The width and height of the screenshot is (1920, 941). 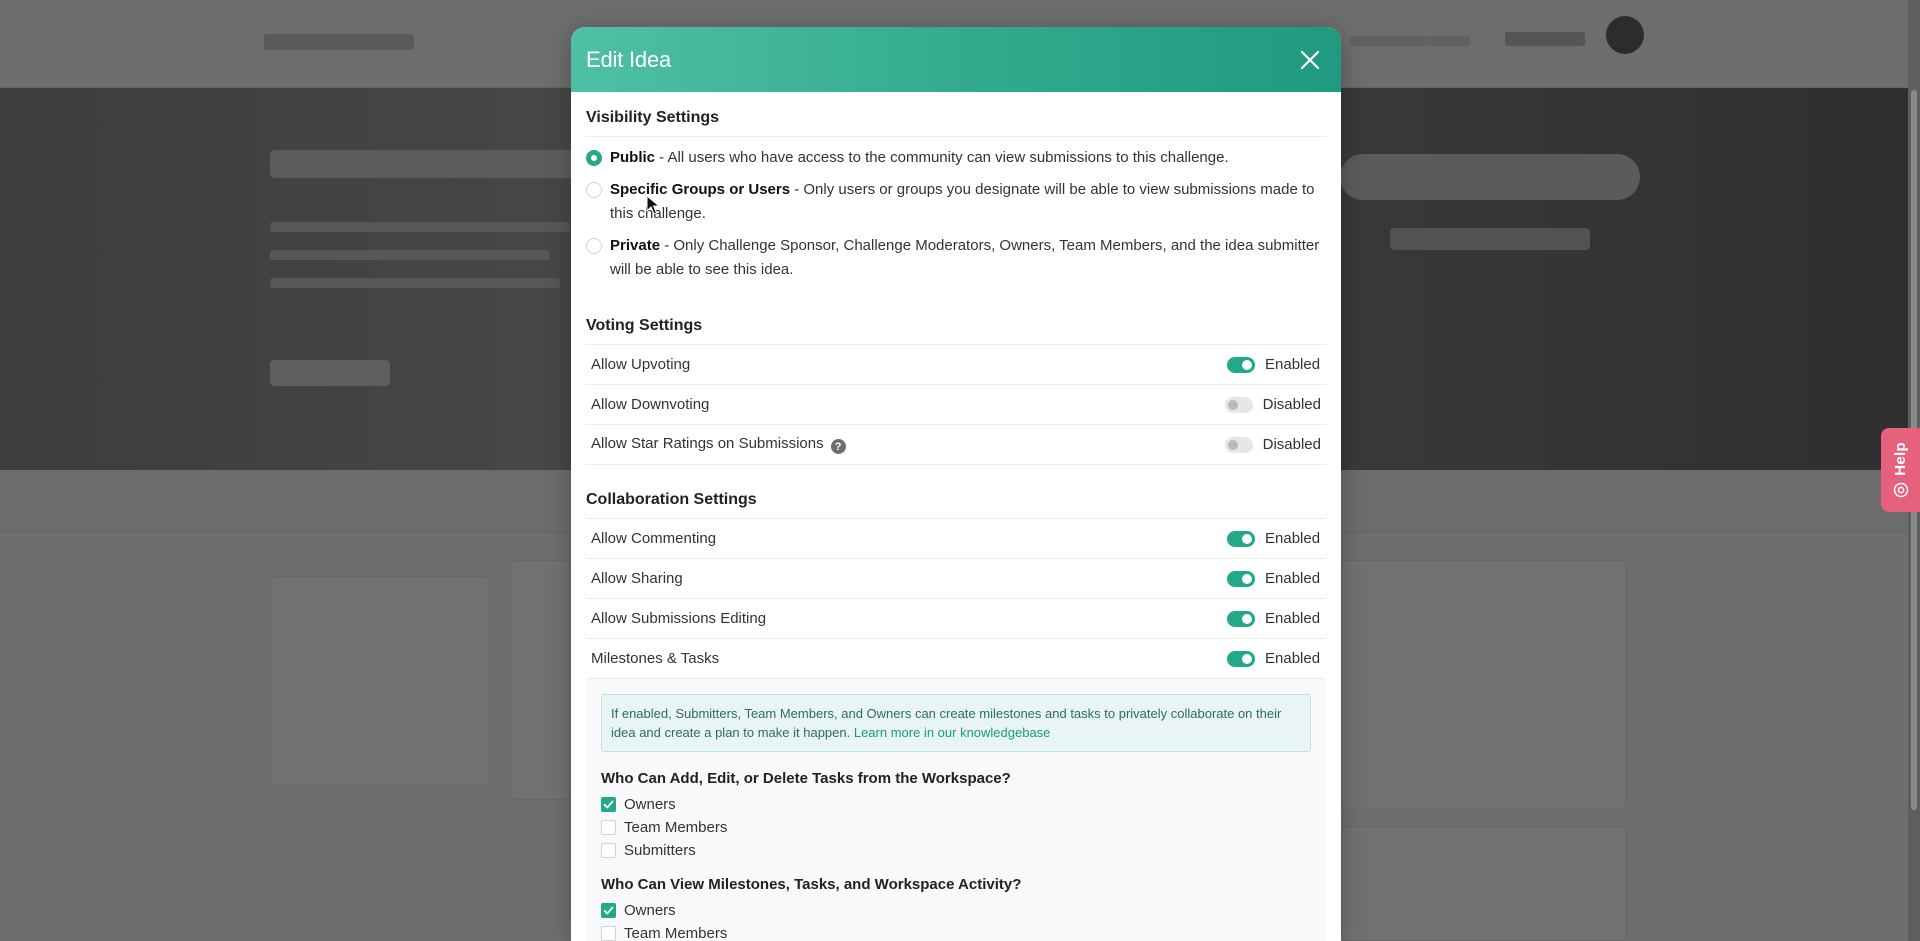 What do you see at coordinates (956, 405) in the screenshot?
I see `setting-allow-downvoting: Allow Downvoting Disabled` at bounding box center [956, 405].